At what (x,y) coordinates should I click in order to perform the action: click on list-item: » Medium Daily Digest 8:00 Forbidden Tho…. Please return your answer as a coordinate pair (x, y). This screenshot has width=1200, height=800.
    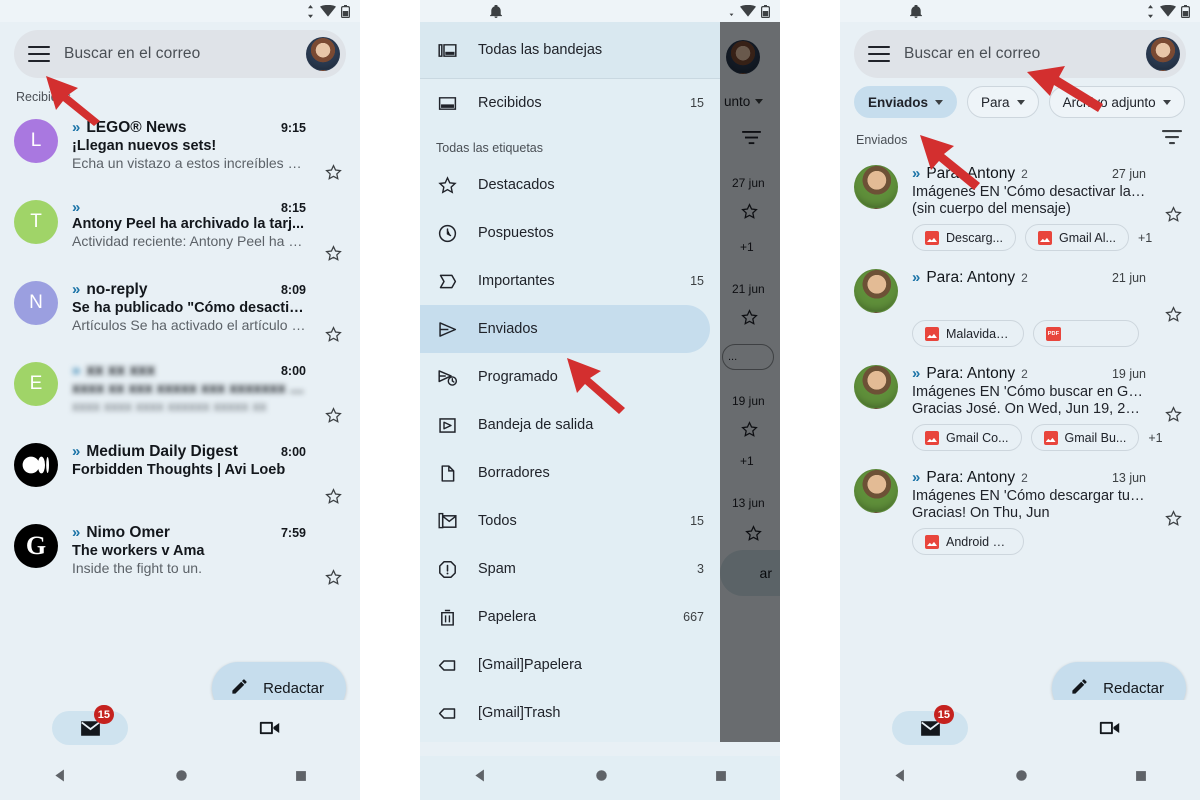
    Looking at the image, I should click on (180, 474).